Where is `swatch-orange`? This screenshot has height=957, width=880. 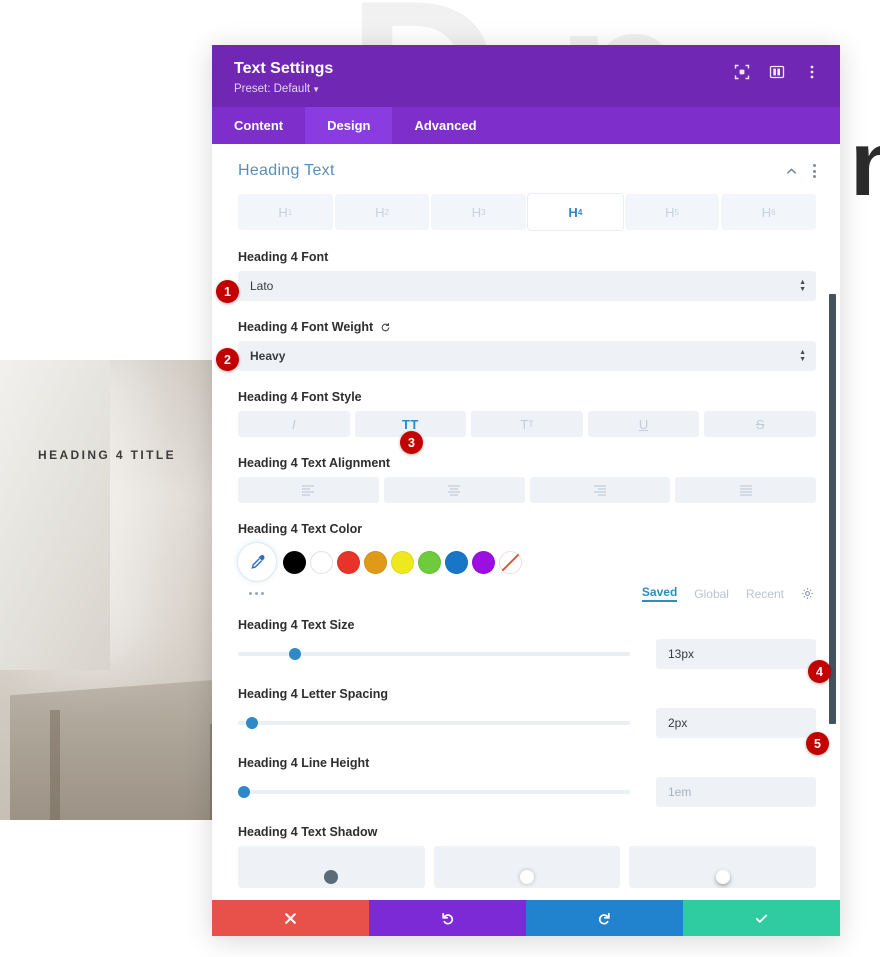 swatch-orange is located at coordinates (375, 562).